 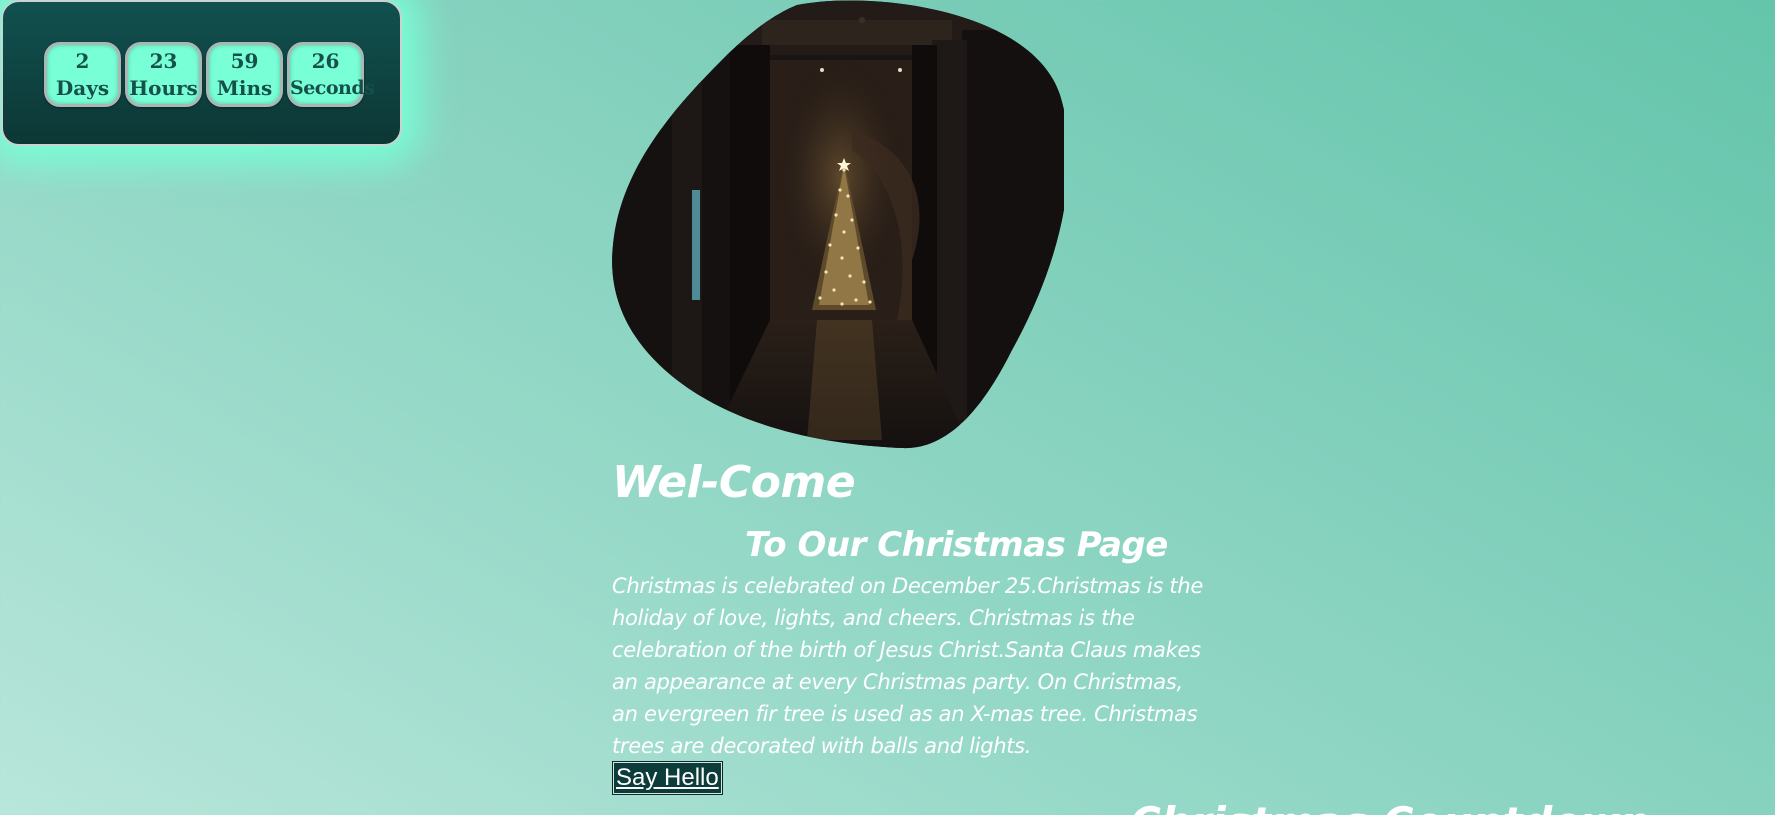 I want to click on countdown-days-label: Days, so click(x=82, y=88).